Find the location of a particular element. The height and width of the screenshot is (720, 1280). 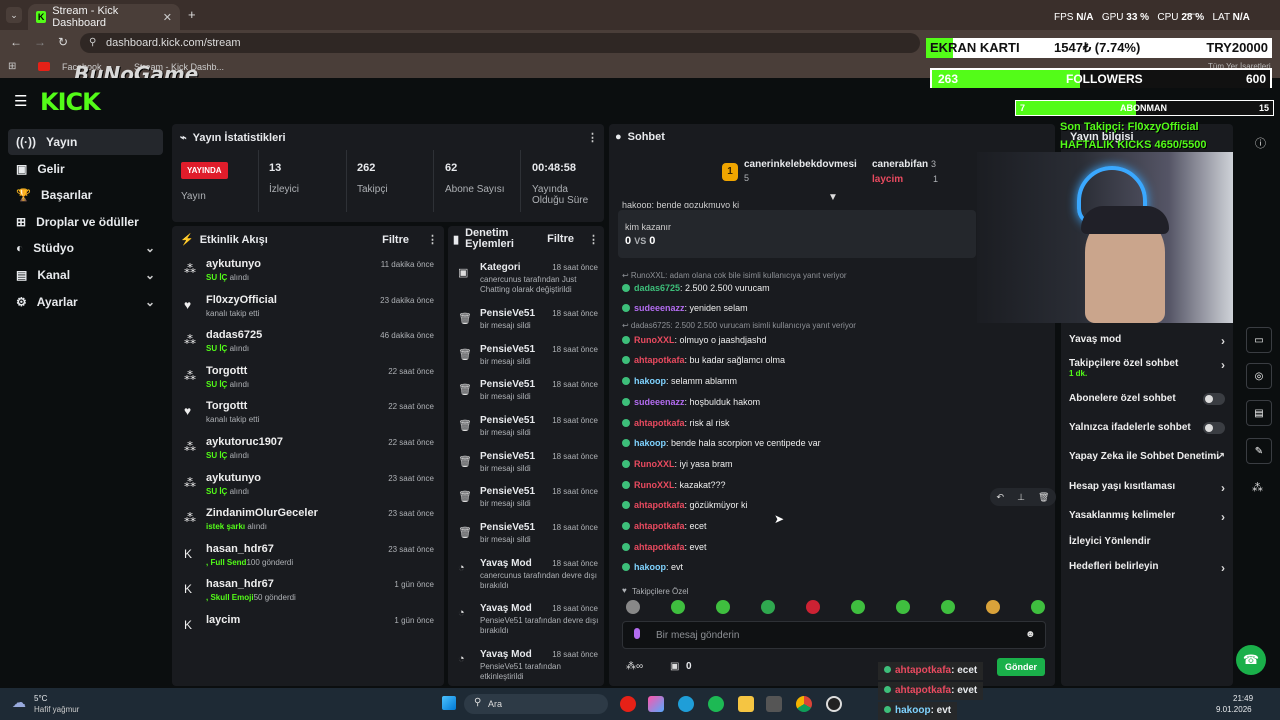

forward-icon: → is located at coordinates (40, 42).